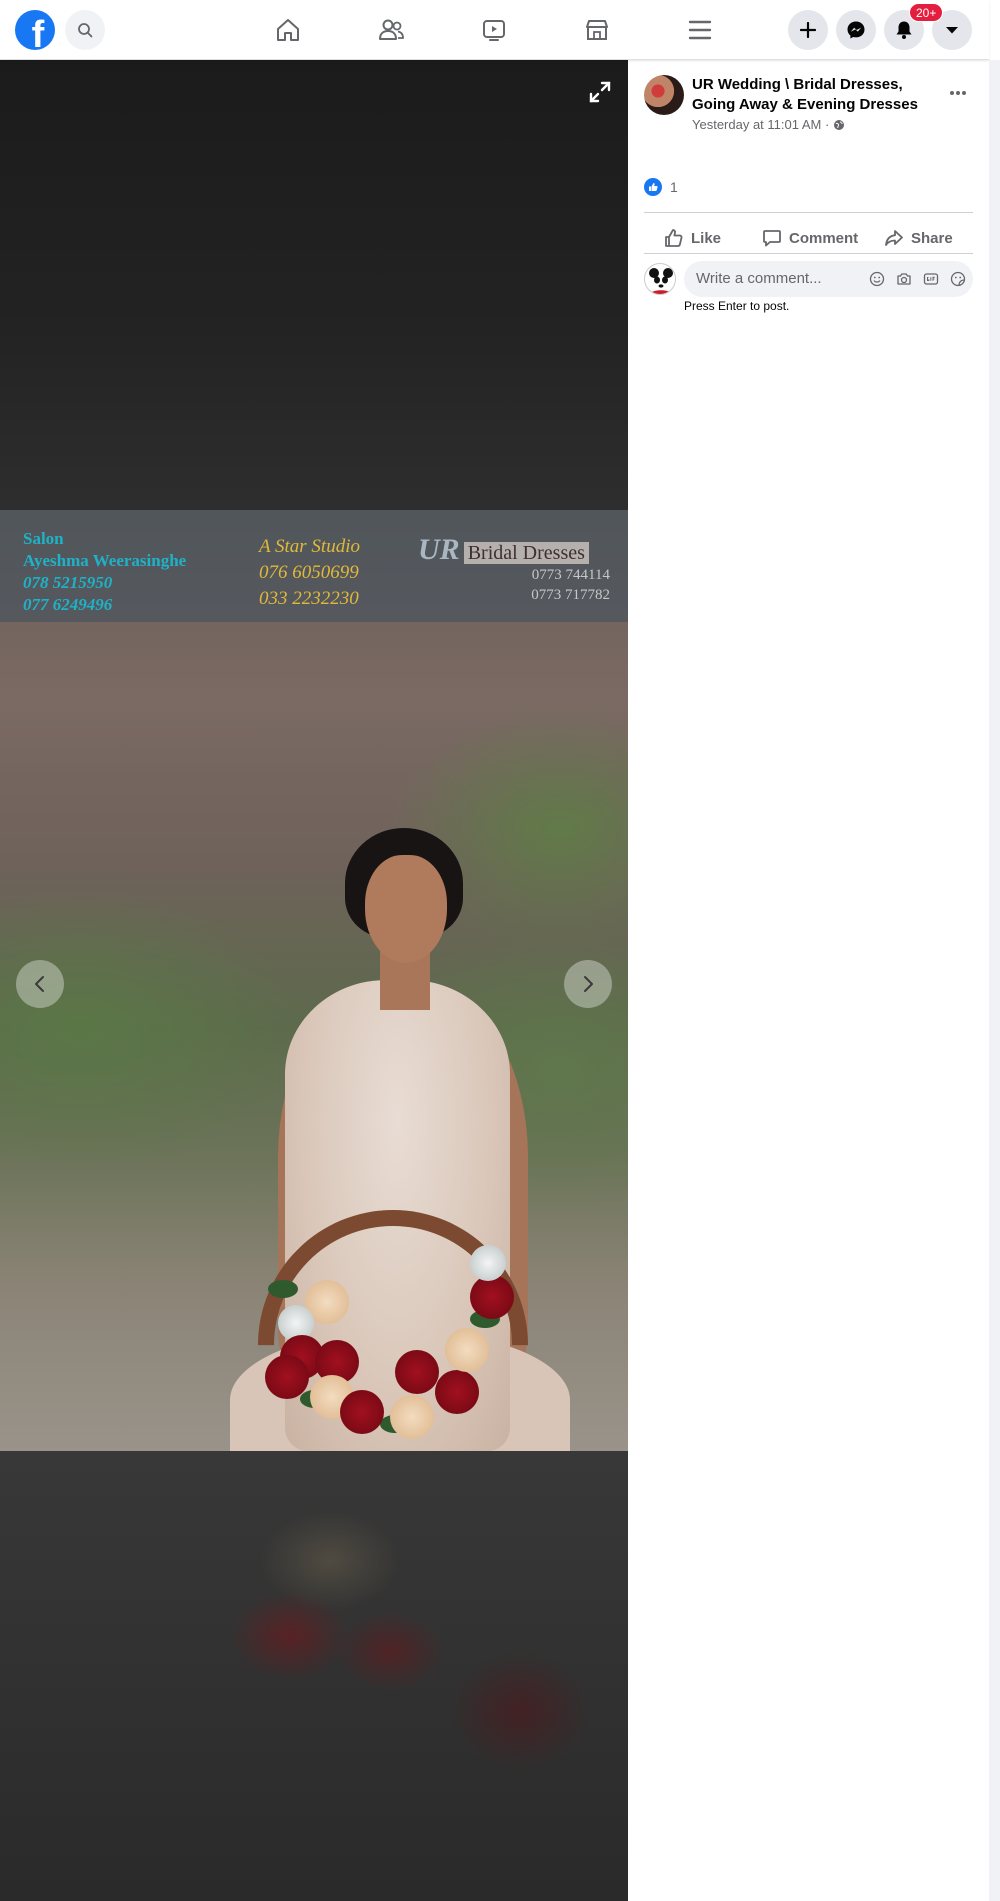  Describe the element at coordinates (692, 238) in the screenshot. I see `like-button: Like` at that location.